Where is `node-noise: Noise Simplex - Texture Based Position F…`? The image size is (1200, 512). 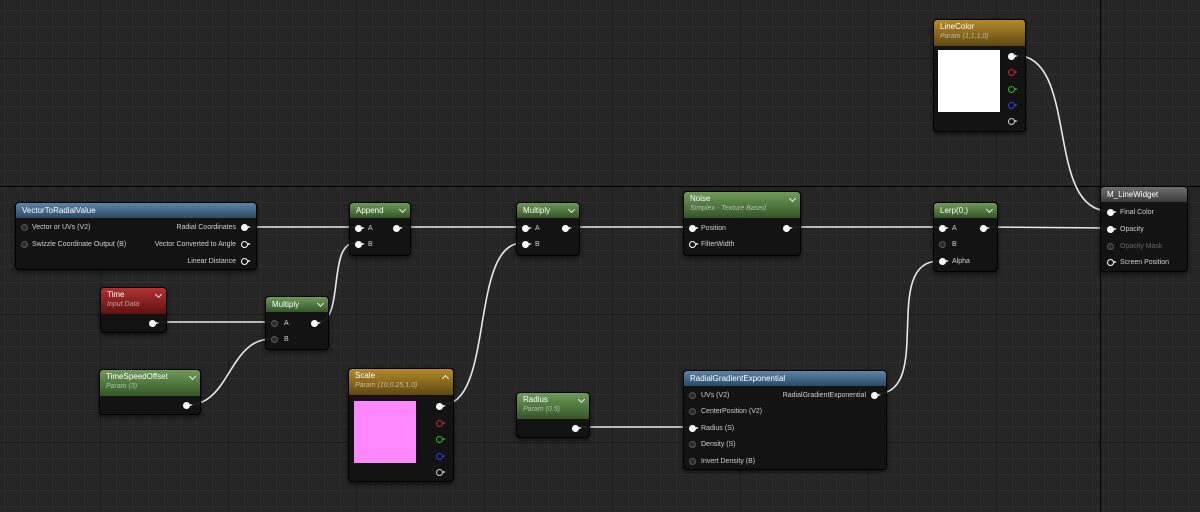 node-noise: Noise Simplex - Texture Based Position F… is located at coordinates (742, 223).